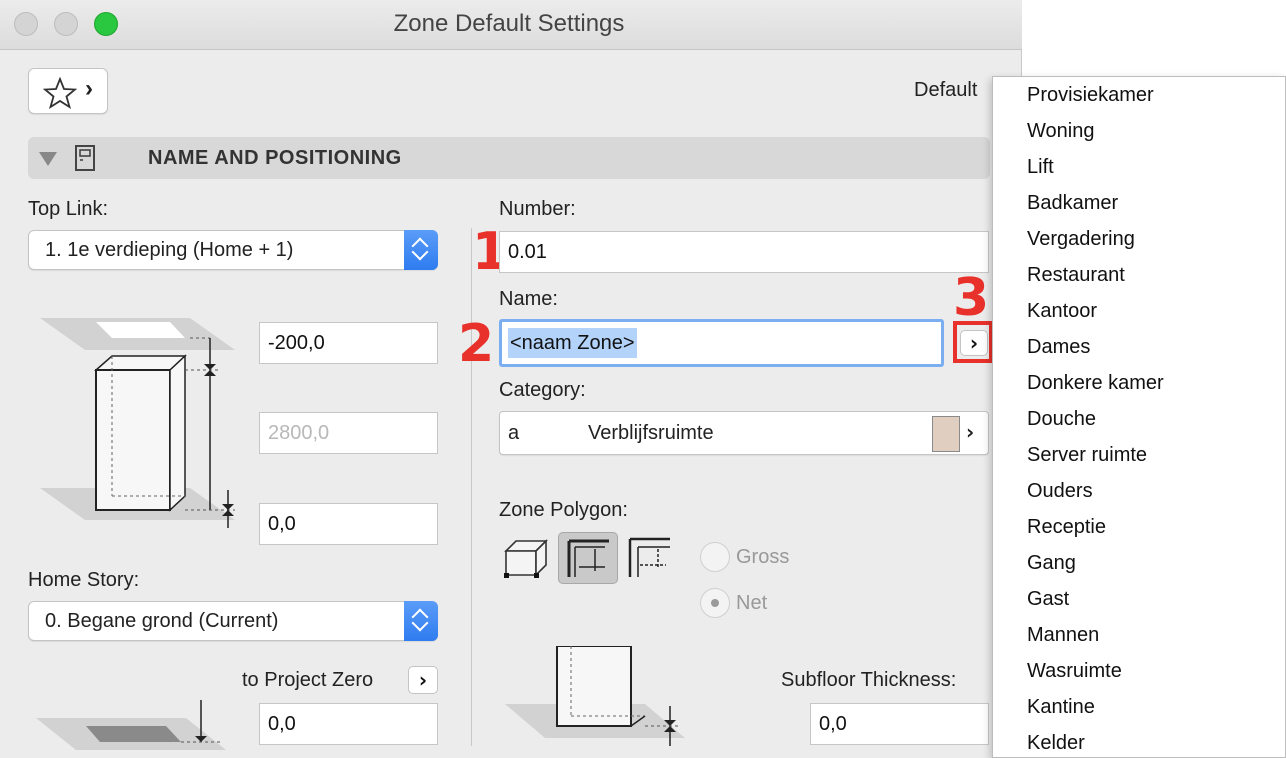 The image size is (1286, 758). Describe the element at coordinates (348, 524) in the screenshot. I see `bottom-offset-input: 0,0` at that location.